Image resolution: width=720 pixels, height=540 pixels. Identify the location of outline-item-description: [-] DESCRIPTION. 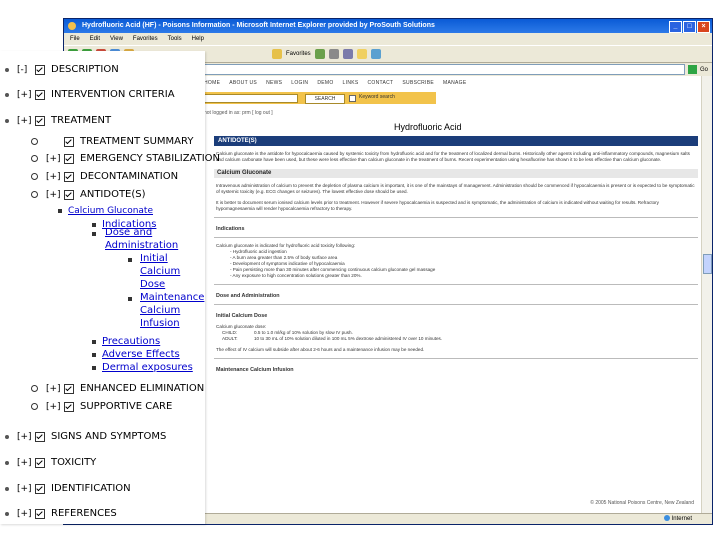
(62, 69).